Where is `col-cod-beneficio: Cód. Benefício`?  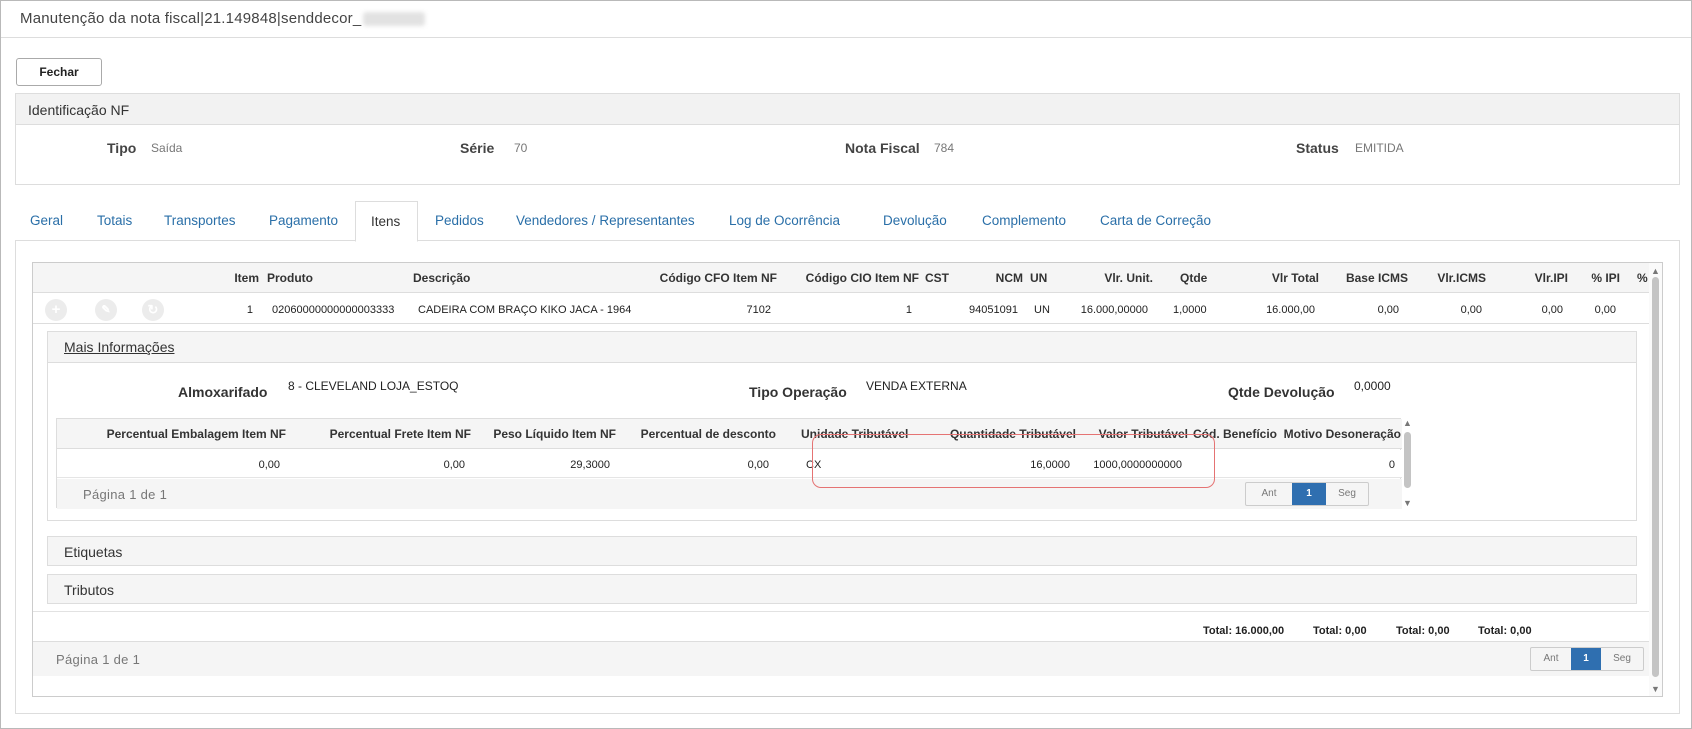
col-cod-beneficio: Cód. Benefício is located at coordinates (1235, 434).